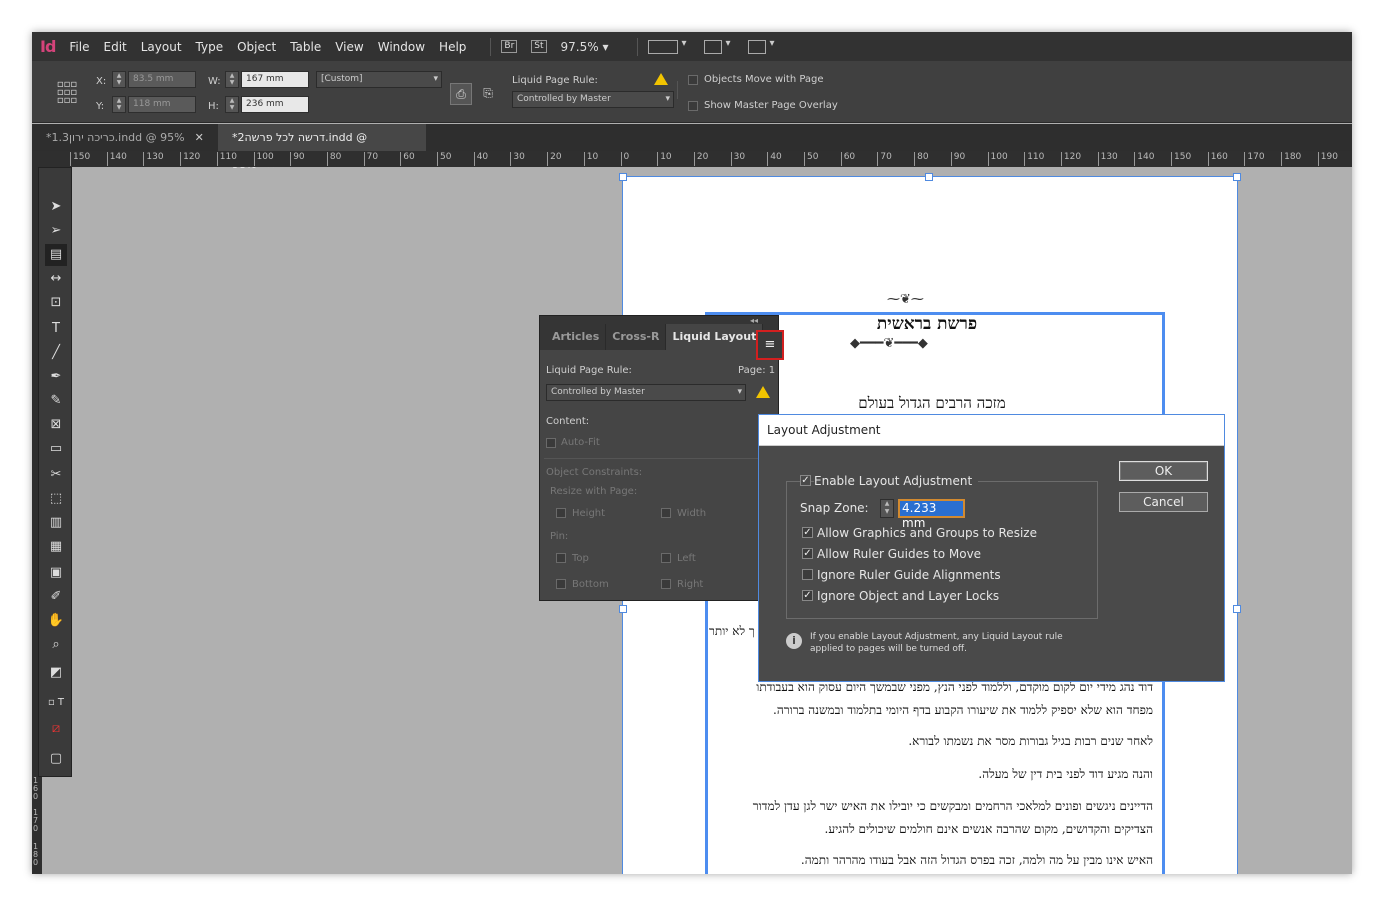  What do you see at coordinates (666, 584) in the screenshot?
I see `pin-right-checkbox` at bounding box center [666, 584].